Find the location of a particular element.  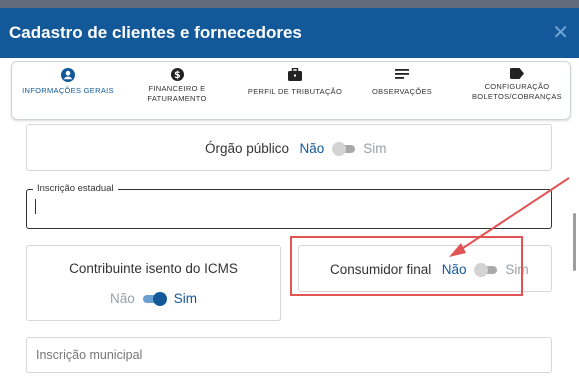

inscricao-municipal-placeholder: Inscrição municipal is located at coordinates (89, 355).